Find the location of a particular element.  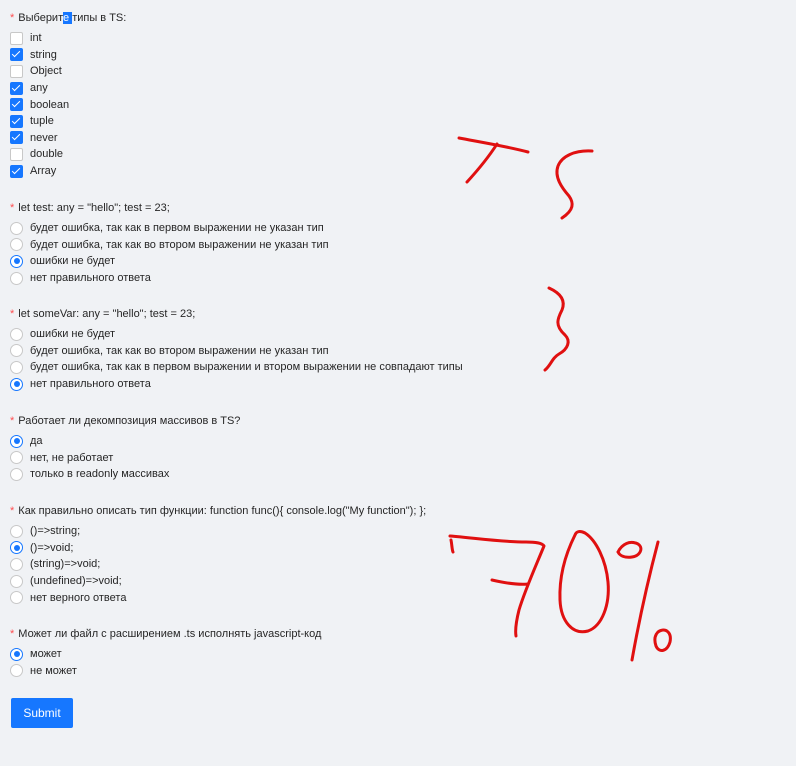

option-label: int is located at coordinates (36, 38).